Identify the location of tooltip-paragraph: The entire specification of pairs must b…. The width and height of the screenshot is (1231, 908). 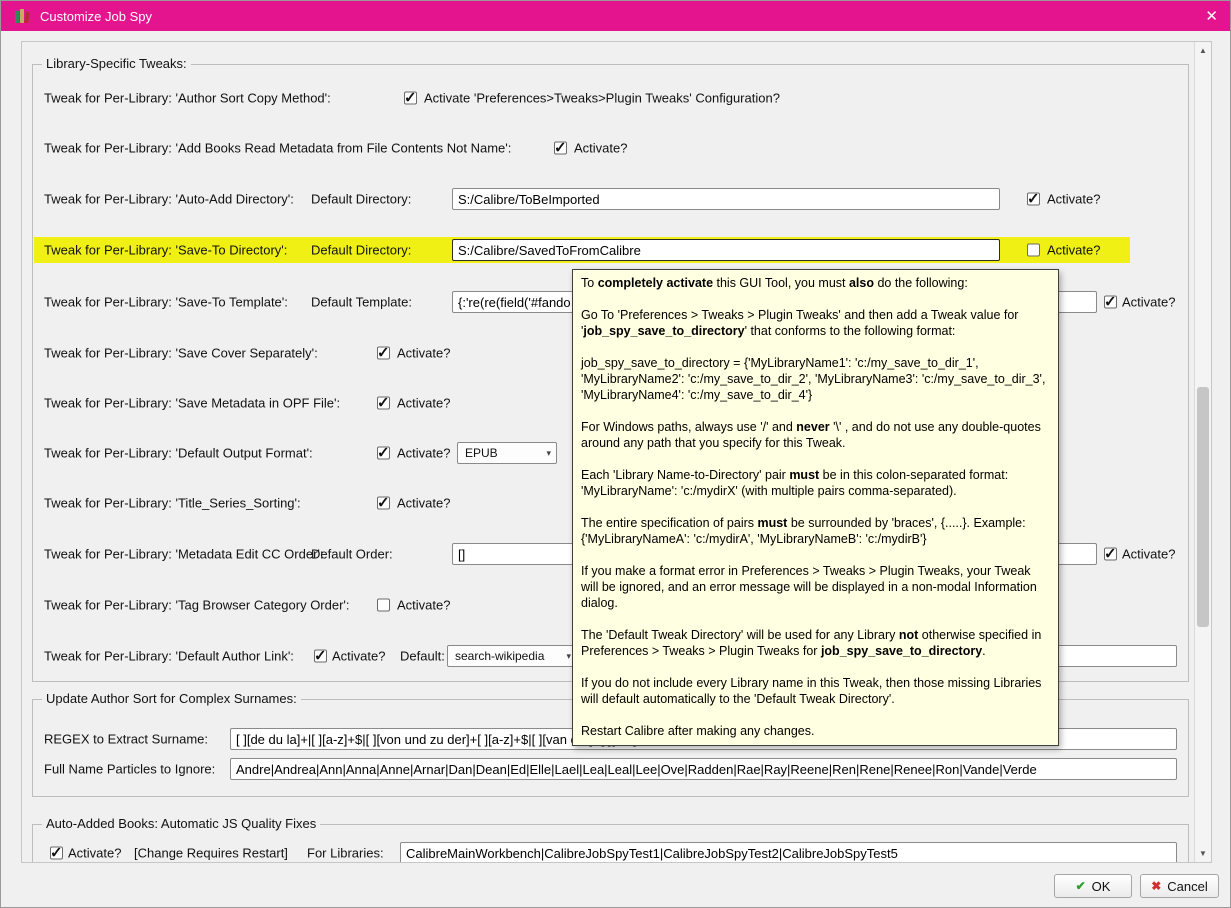
(803, 531).